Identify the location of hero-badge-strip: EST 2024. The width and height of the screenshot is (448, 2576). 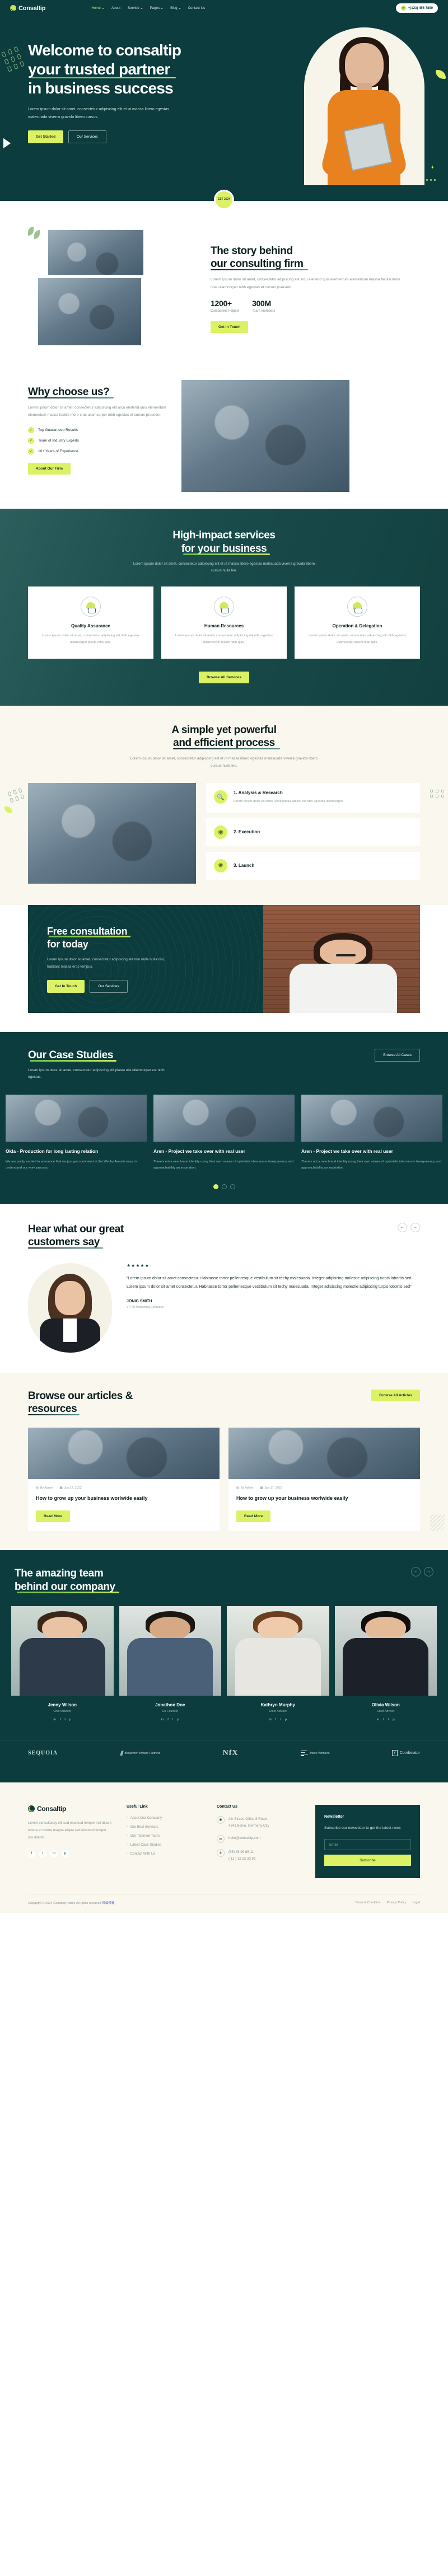
(224, 205).